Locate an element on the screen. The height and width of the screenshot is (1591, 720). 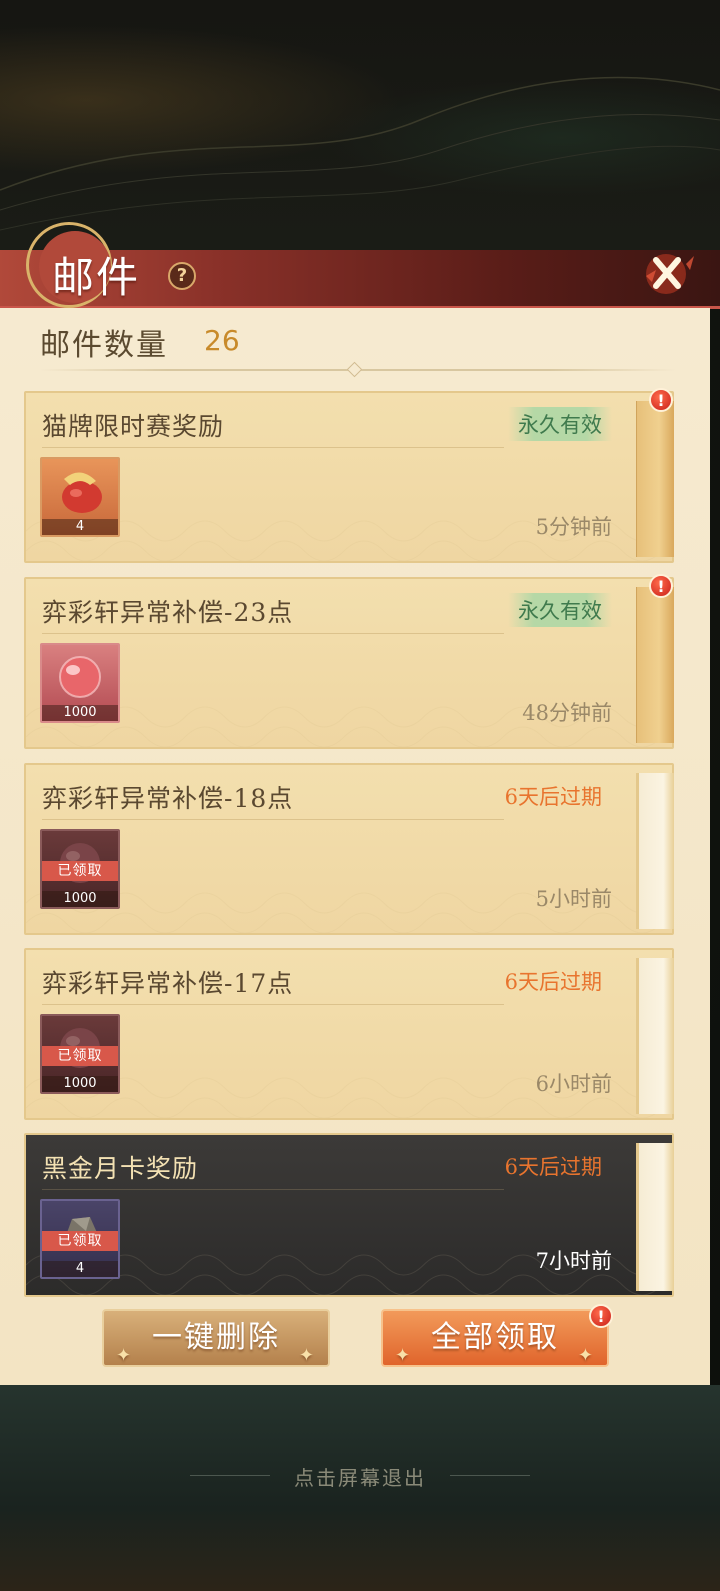
mail-item: 弈彩轩异常补偿-23点 永久有效 1000 48分钟前 is located at coordinates (349, 663).